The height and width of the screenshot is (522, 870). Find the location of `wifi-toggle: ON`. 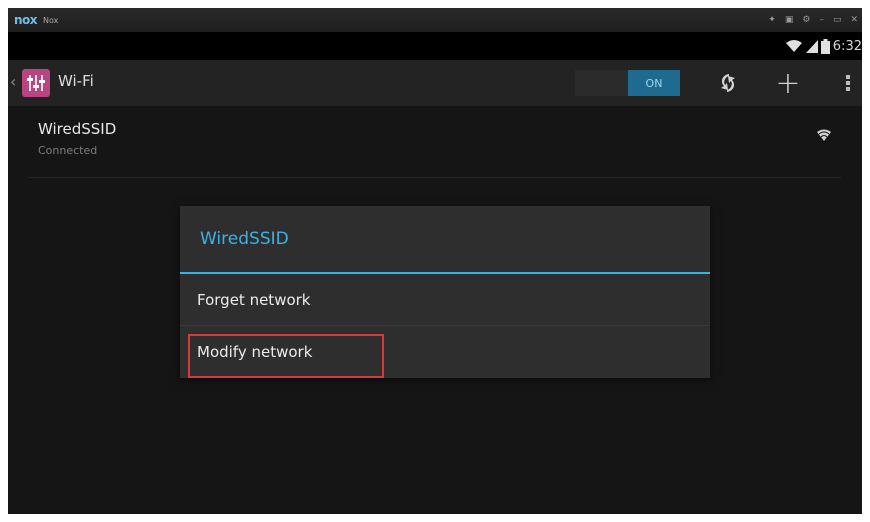

wifi-toggle: ON is located at coordinates (627, 83).